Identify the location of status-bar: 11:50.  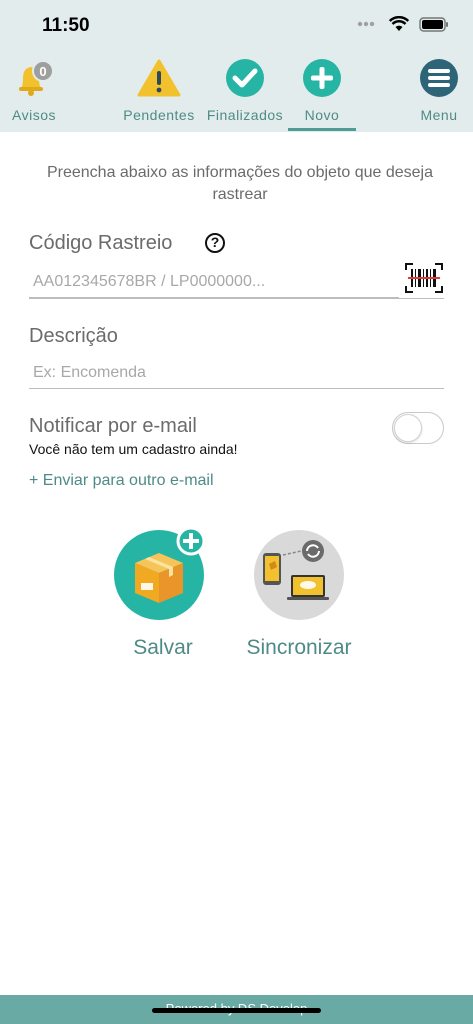
(236, 25).